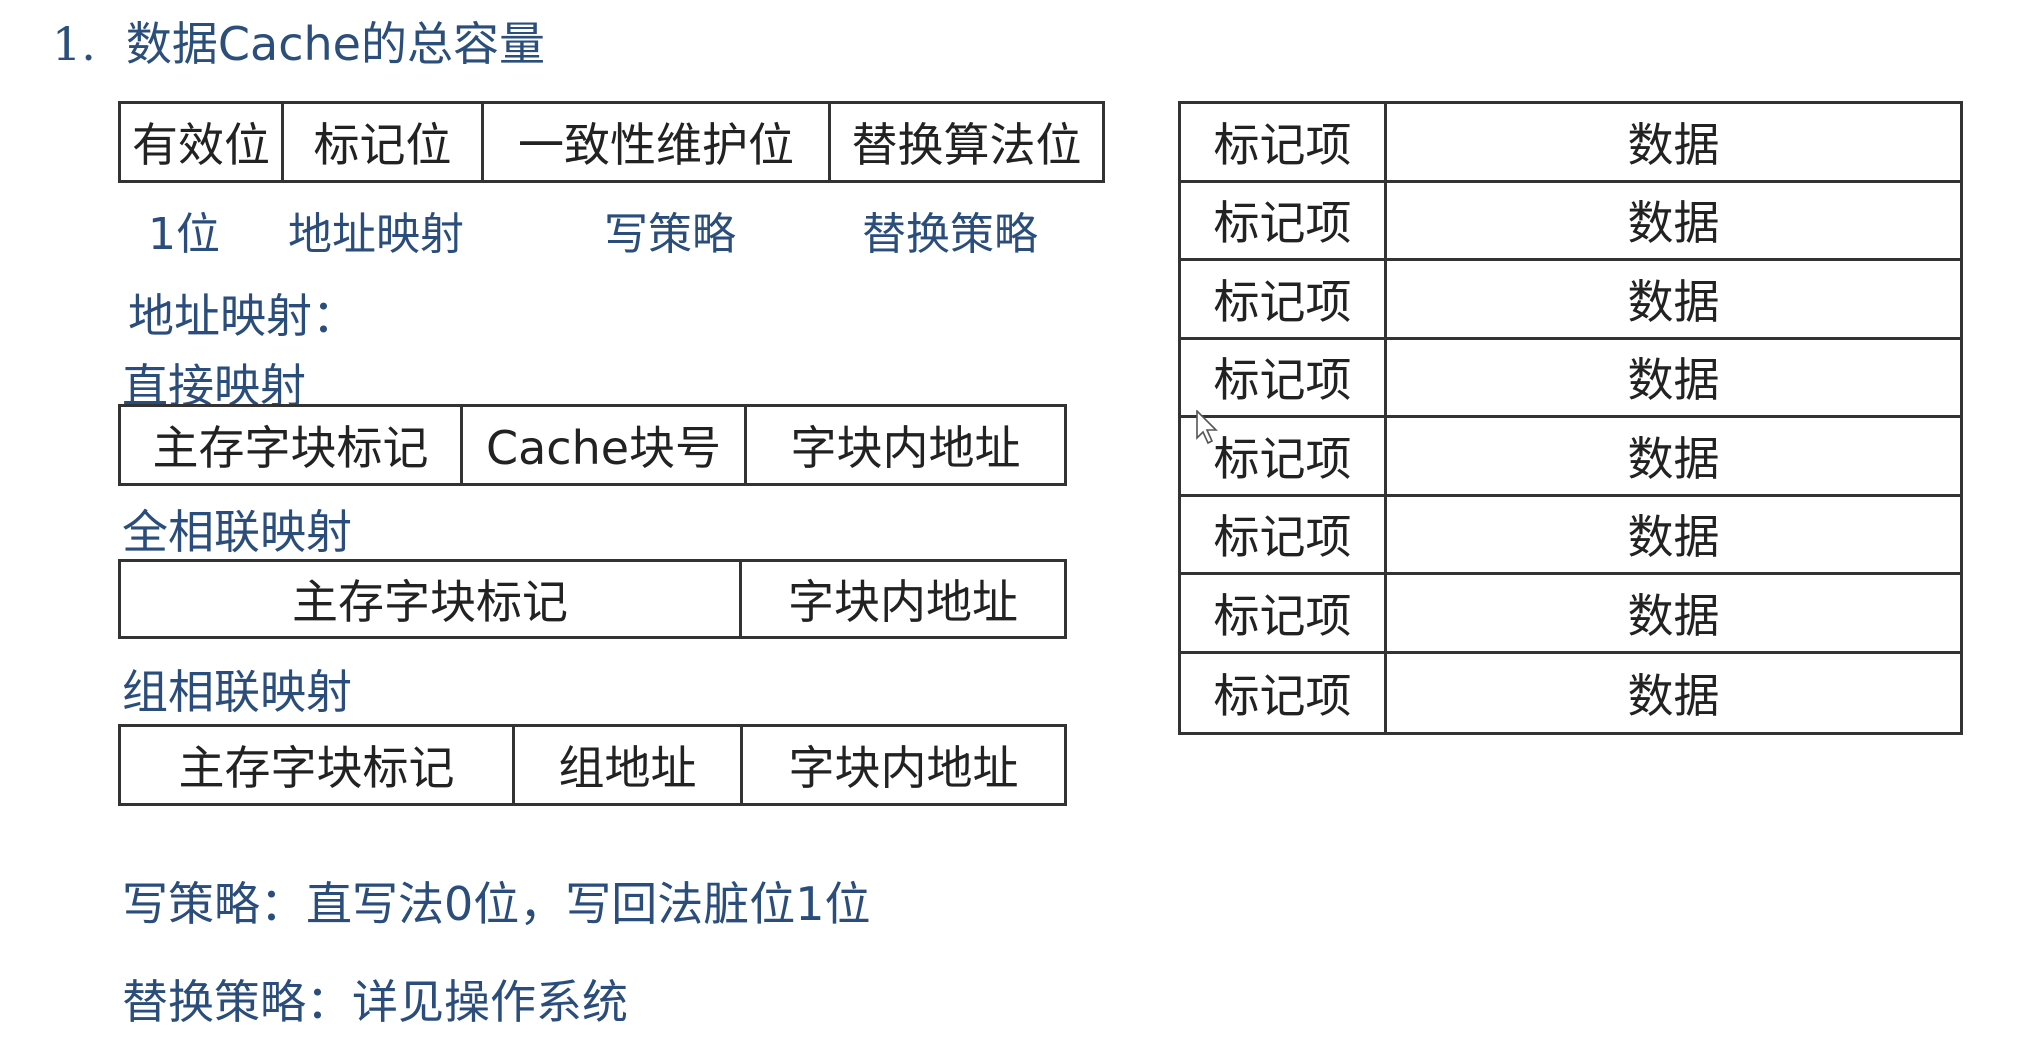 Image resolution: width=2024 pixels, height=1064 pixels. What do you see at coordinates (496, 904) in the screenshot?
I see `write-policy-text: 写策略：直写法0位，写回法脏位1位` at bounding box center [496, 904].